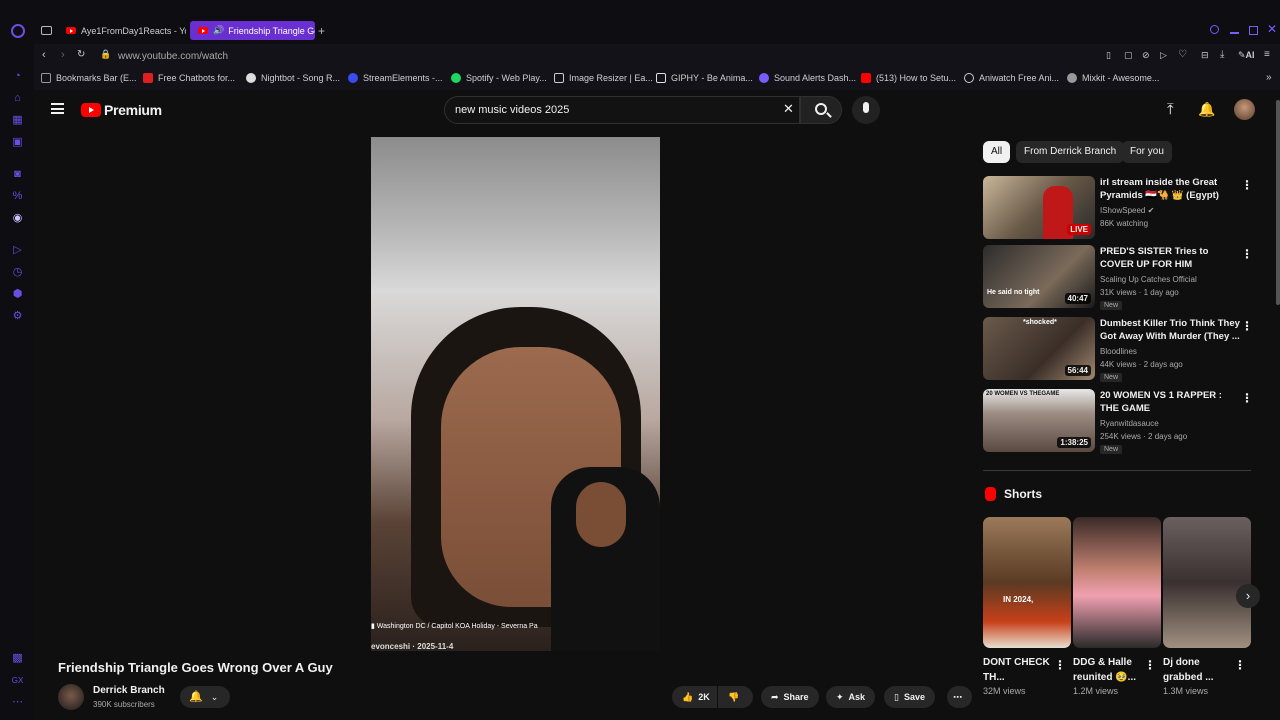  Describe the element at coordinates (321, 31) in the screenshot. I see `new-tab-plus-icon: +` at that location.